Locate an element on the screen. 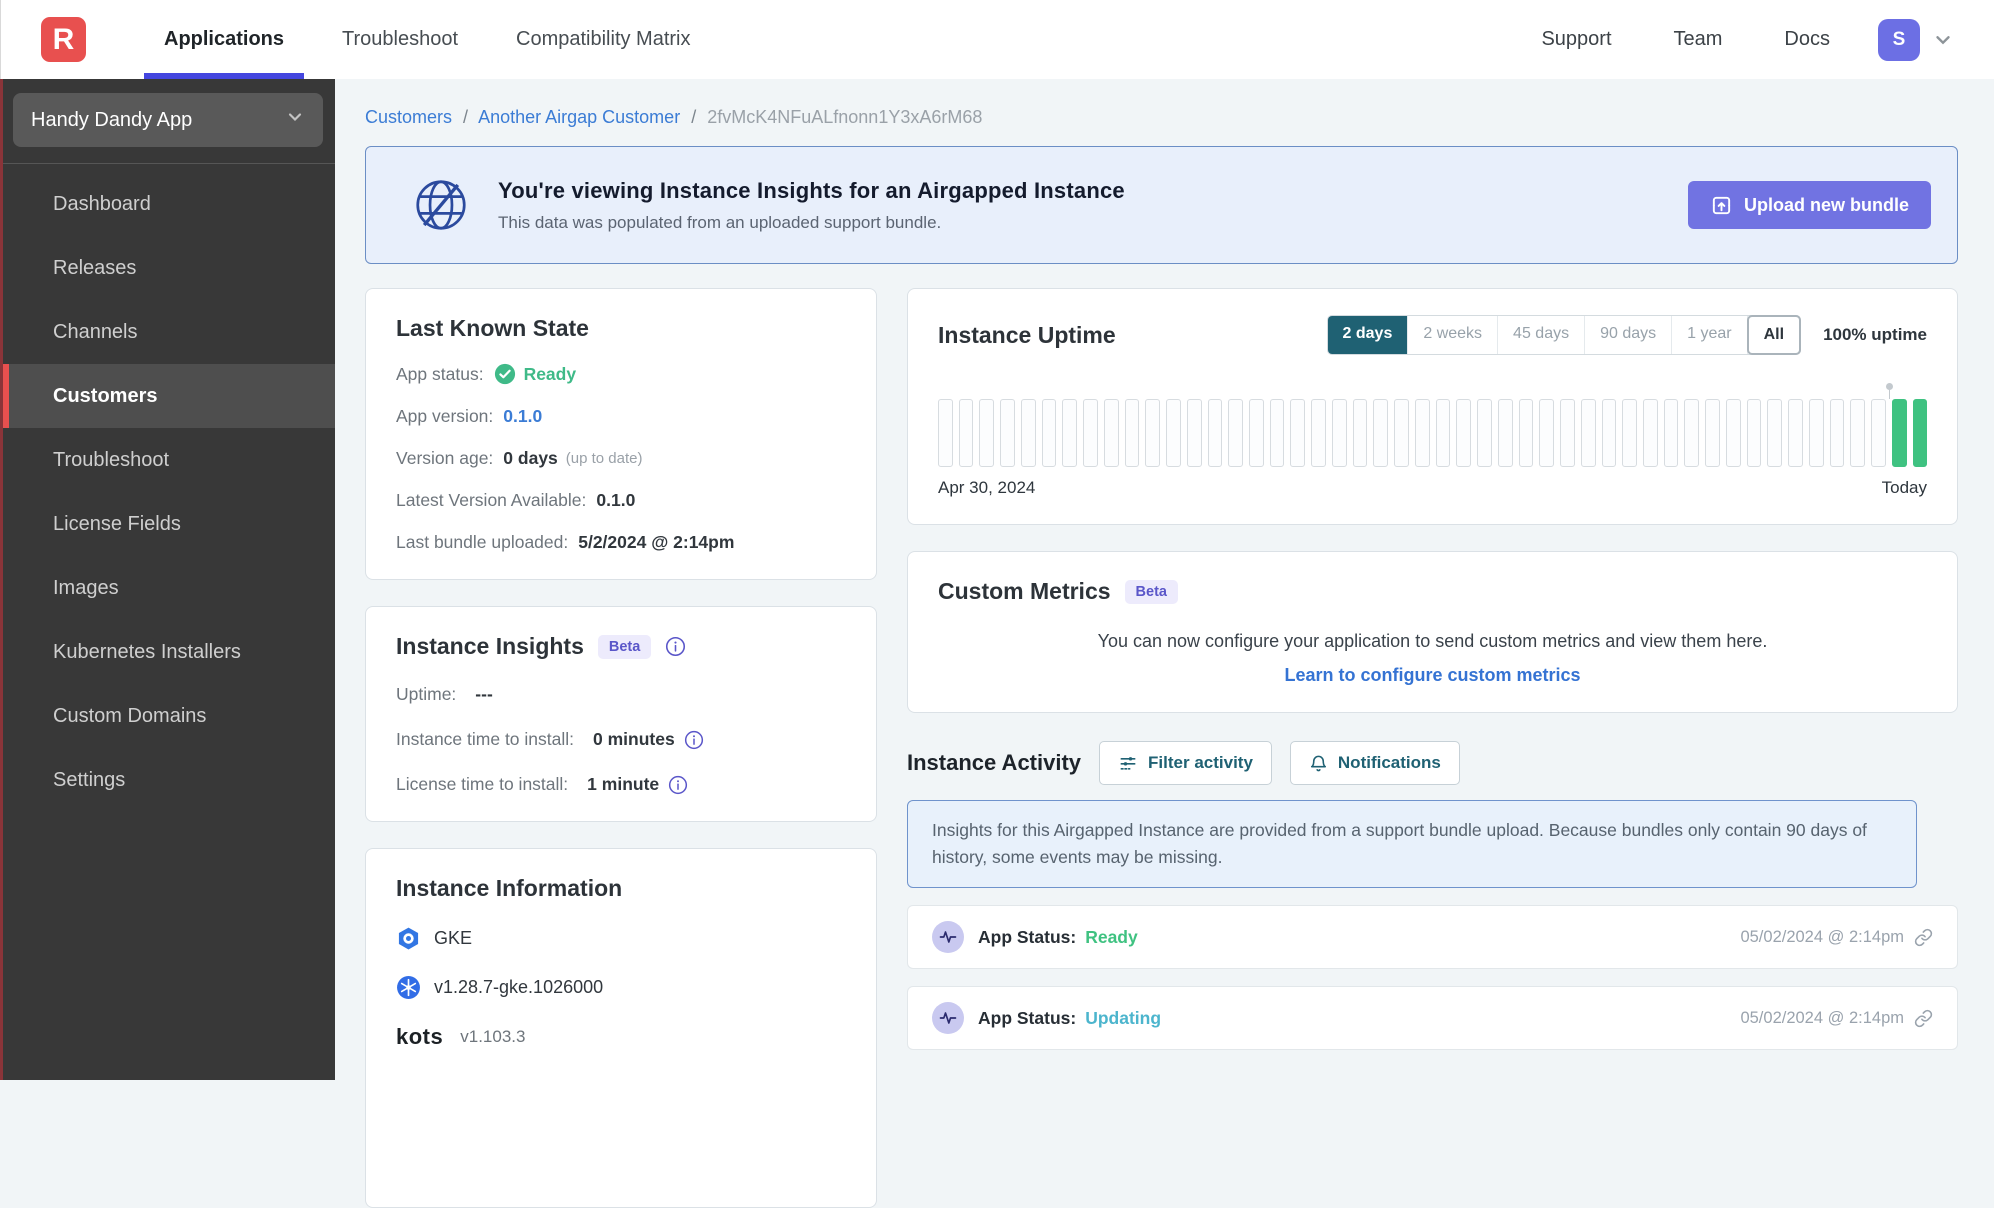 The width and height of the screenshot is (1994, 1208). breadcrumb-customer-link: Another Airgap Customer is located at coordinates (579, 117).